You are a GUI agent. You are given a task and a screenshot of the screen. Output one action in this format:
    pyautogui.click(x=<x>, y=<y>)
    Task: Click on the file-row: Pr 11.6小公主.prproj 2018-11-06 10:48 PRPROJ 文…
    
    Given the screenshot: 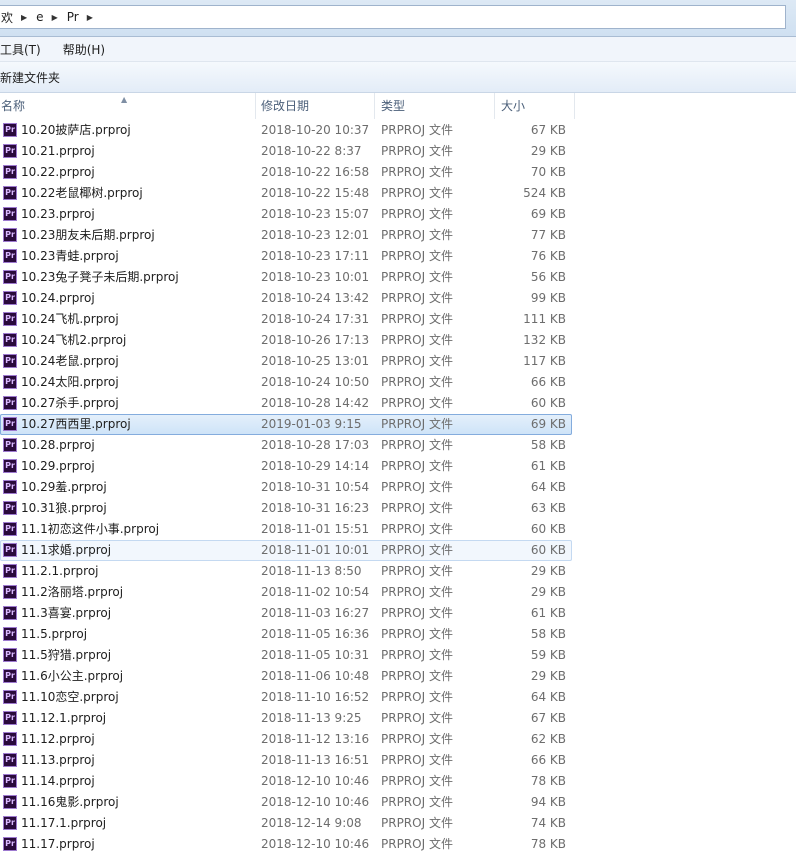 What is the action you would take?
    pyautogui.click(x=286, y=676)
    